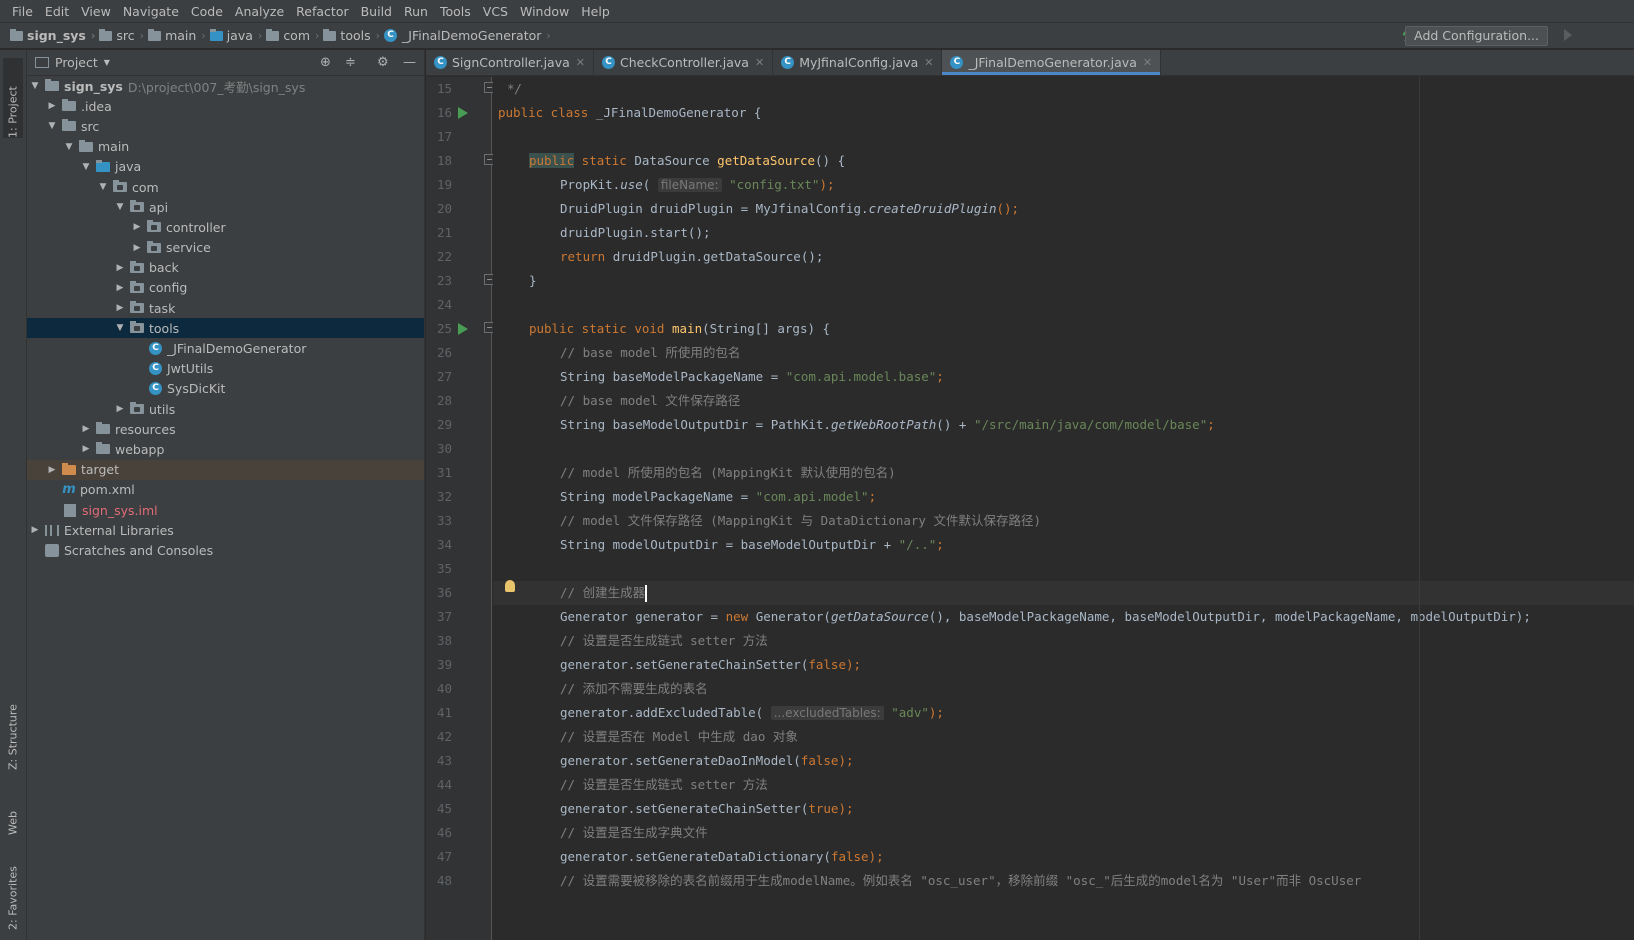 This screenshot has width=1634, height=940. Describe the element at coordinates (22, 11) in the screenshot. I see `menu-file: File` at that location.